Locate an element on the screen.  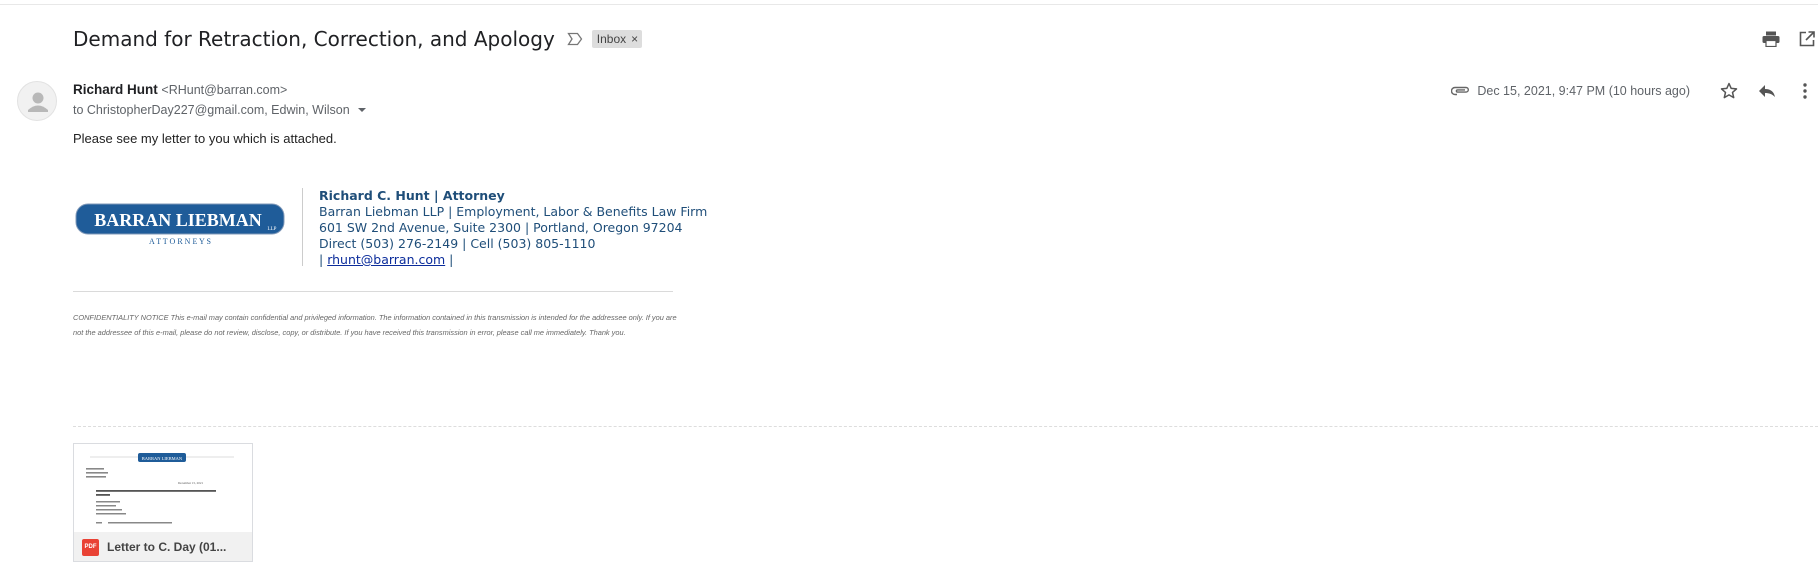
label-chip-inbox: Inbox × is located at coordinates (617, 39).